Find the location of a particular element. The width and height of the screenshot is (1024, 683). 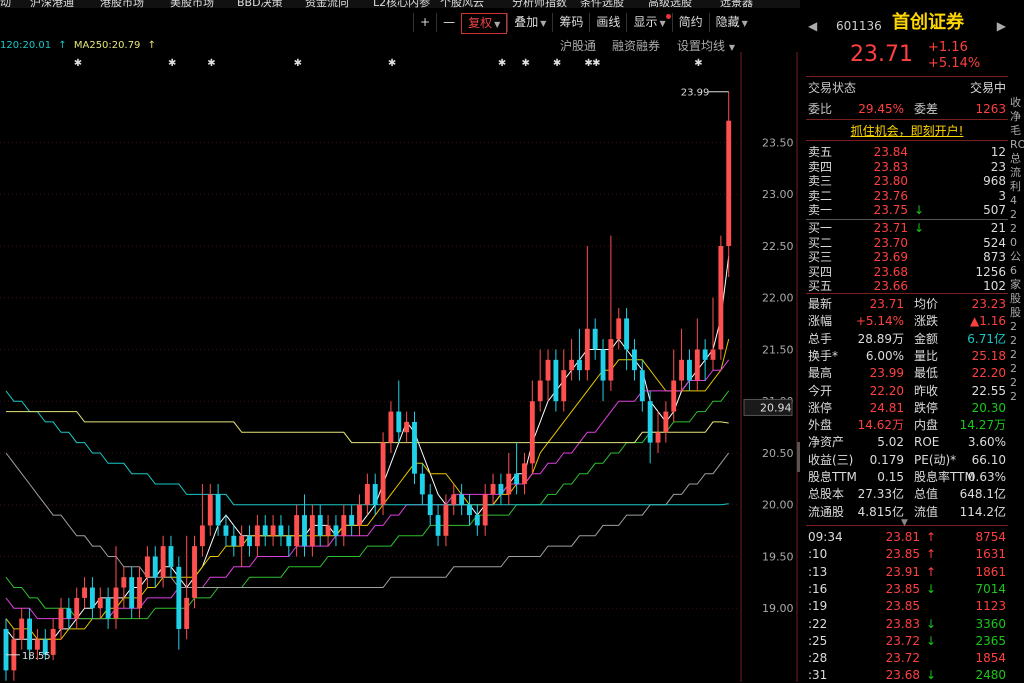

edge-text: 2 is located at coordinates (1013, 382).